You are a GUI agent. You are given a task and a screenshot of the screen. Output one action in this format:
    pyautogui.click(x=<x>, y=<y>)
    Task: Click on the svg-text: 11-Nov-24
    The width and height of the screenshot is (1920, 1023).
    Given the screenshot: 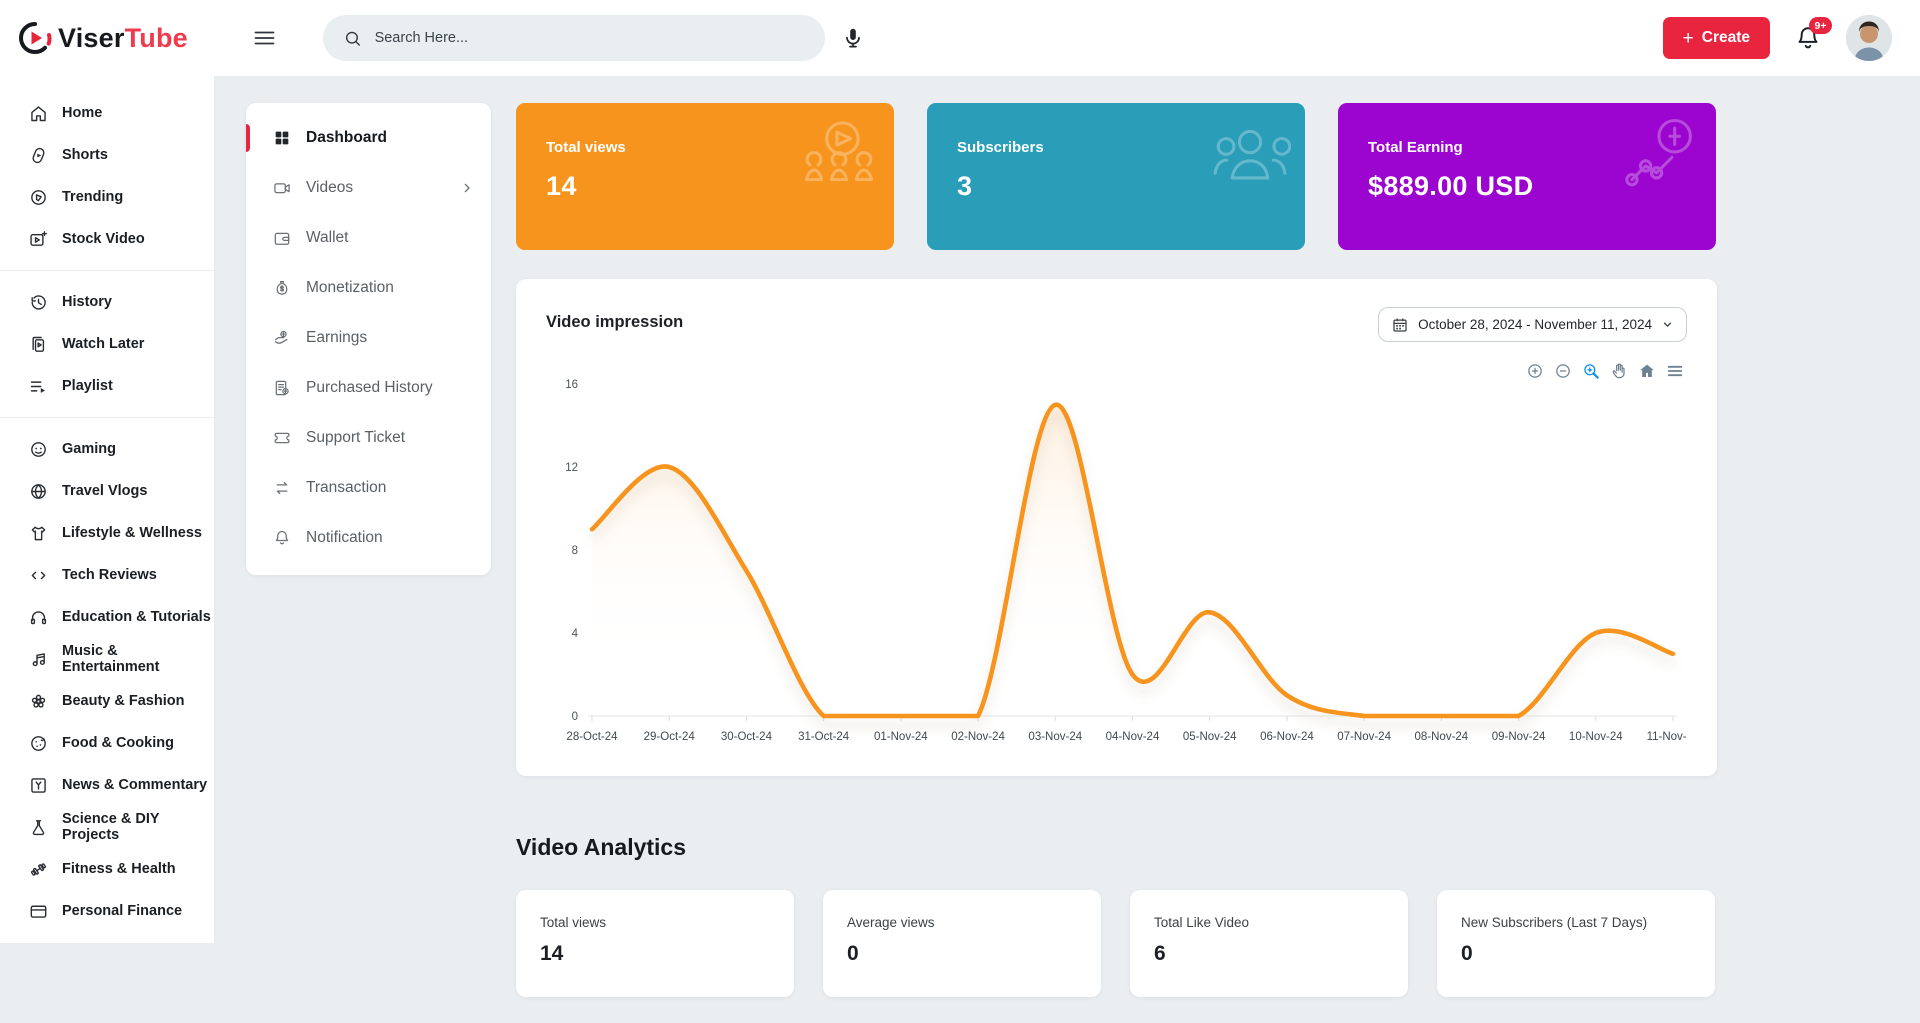 What is the action you would take?
    pyautogui.click(x=1667, y=737)
    